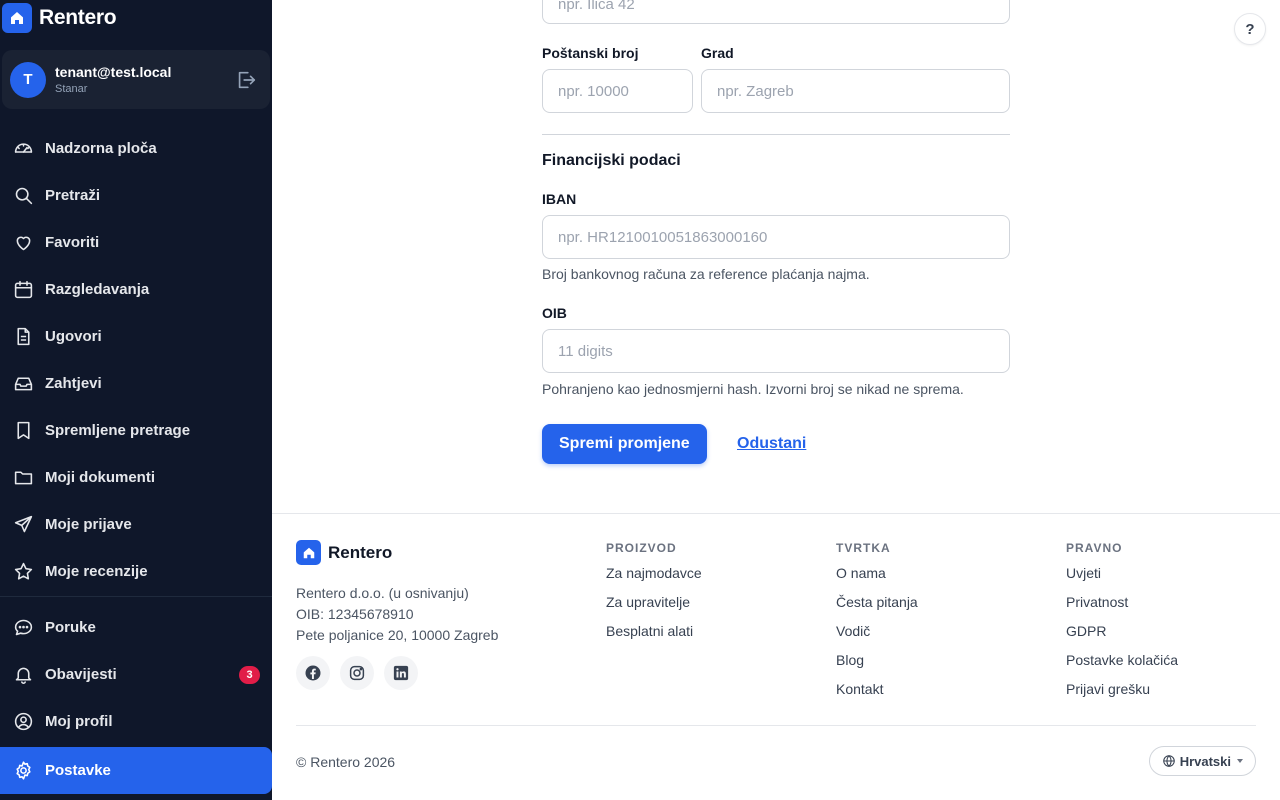 The height and width of the screenshot is (800, 1280). I want to click on sidebar-item-contracts: Ugovori, so click(136, 336).